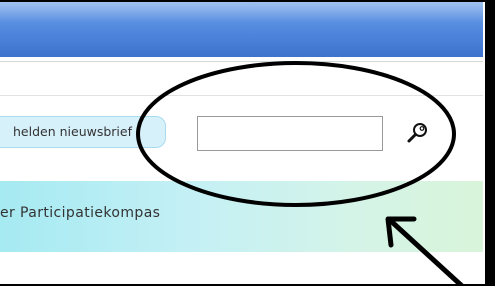 The width and height of the screenshot is (495, 286). Describe the element at coordinates (241, 12) in the screenshot. I see `header-shine` at that location.